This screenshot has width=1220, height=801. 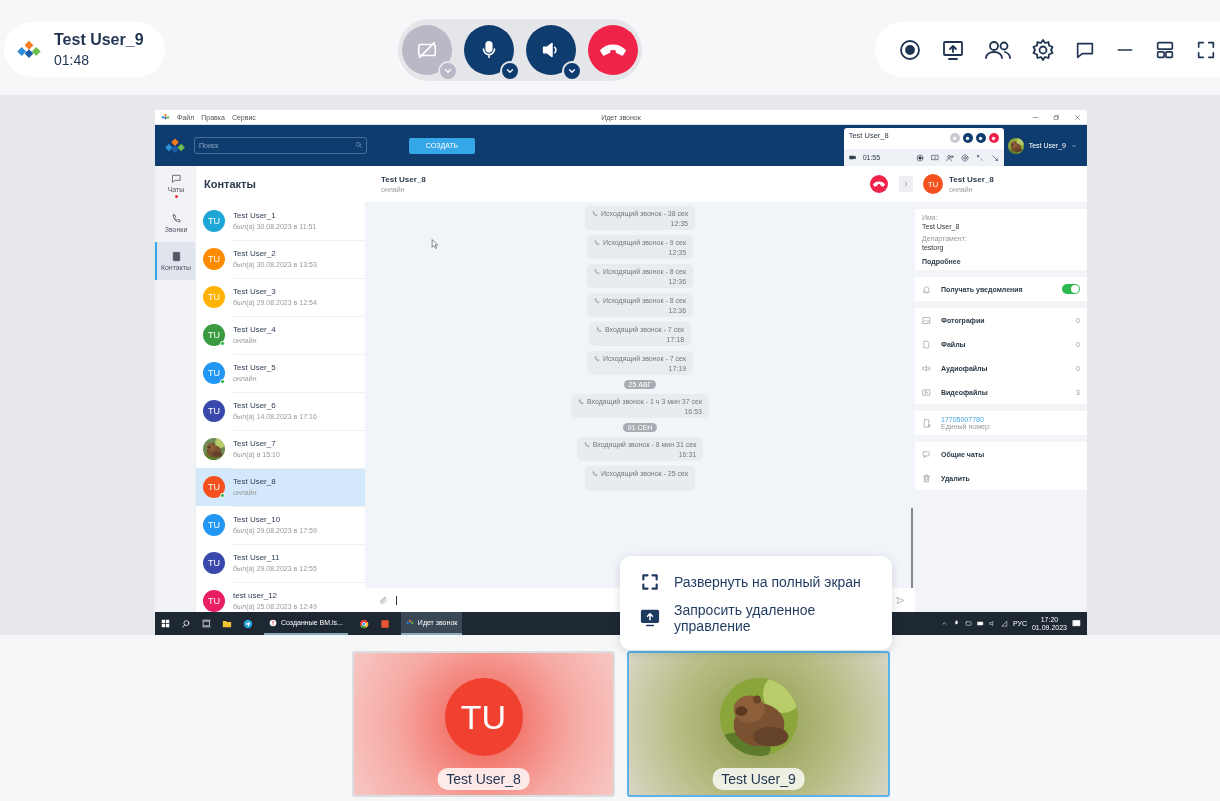 What do you see at coordinates (926, 392) in the screenshot?
I see `video-file-icon` at bounding box center [926, 392].